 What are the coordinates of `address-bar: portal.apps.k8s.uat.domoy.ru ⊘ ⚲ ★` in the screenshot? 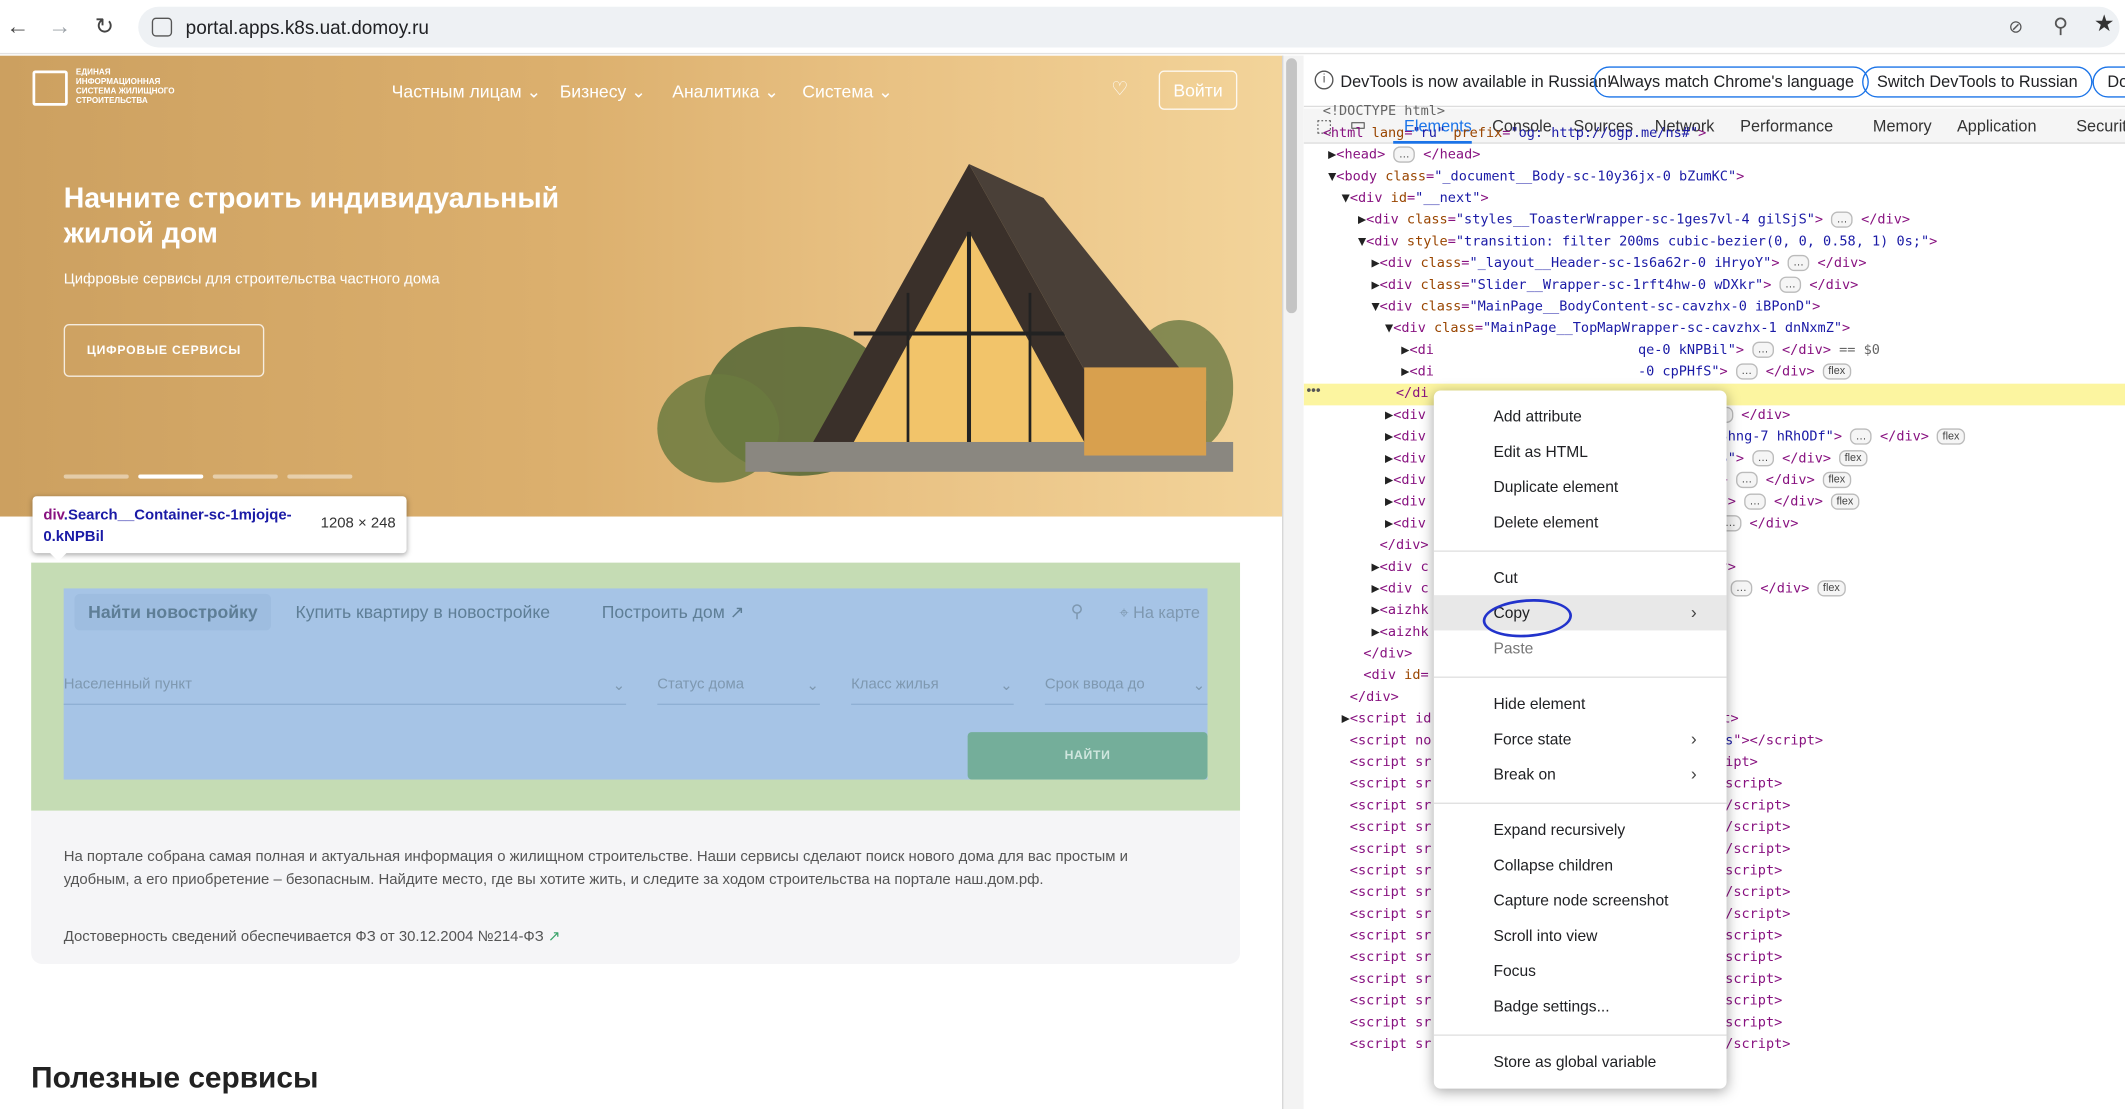 It's located at (1129, 27).